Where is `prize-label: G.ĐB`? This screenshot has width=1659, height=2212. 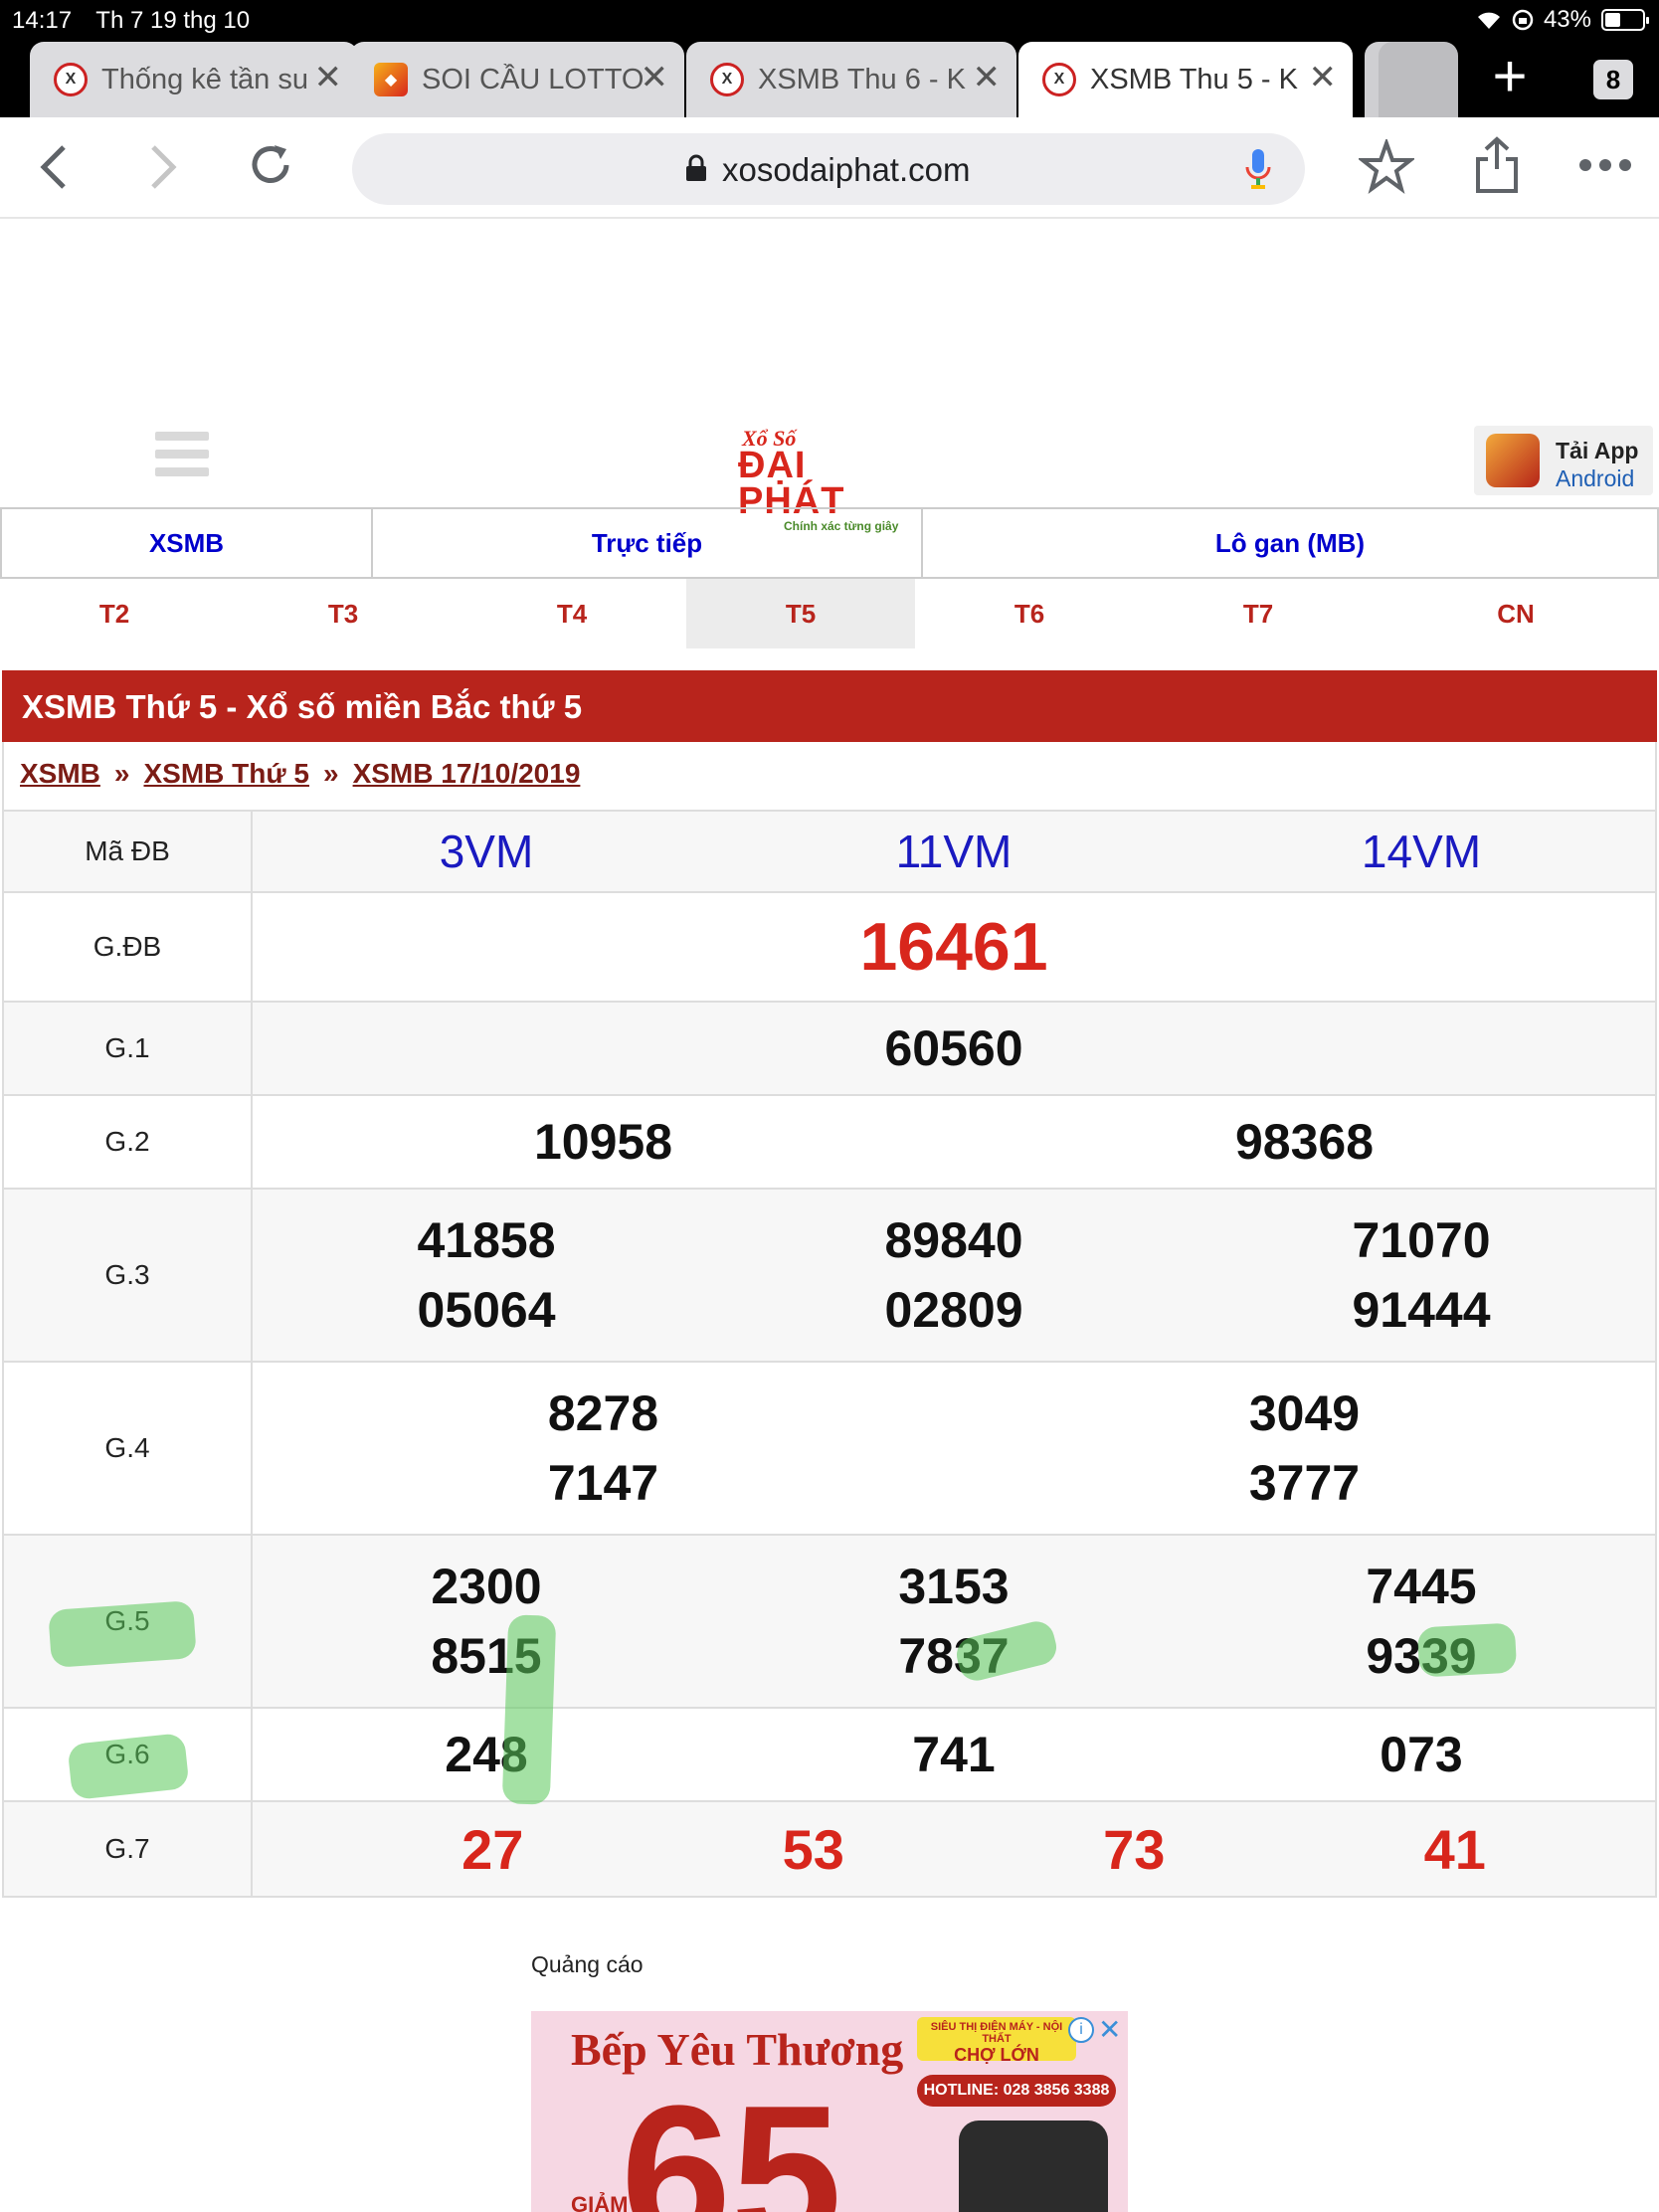
prize-label: G.ĐB is located at coordinates (127, 947).